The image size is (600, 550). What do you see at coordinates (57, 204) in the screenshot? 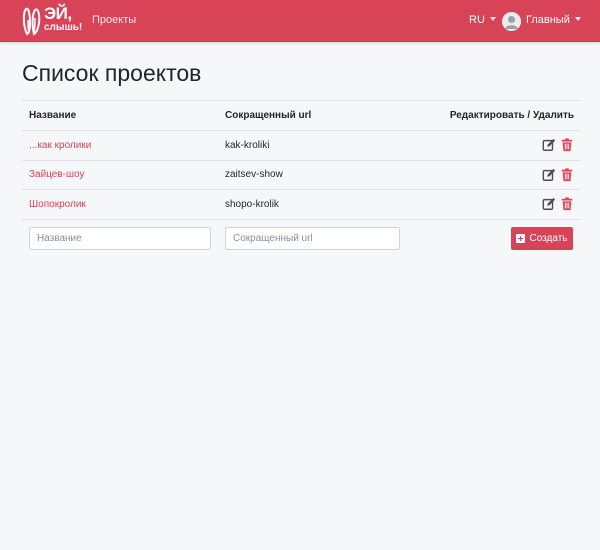
I see `project-link: Шопокролик` at bounding box center [57, 204].